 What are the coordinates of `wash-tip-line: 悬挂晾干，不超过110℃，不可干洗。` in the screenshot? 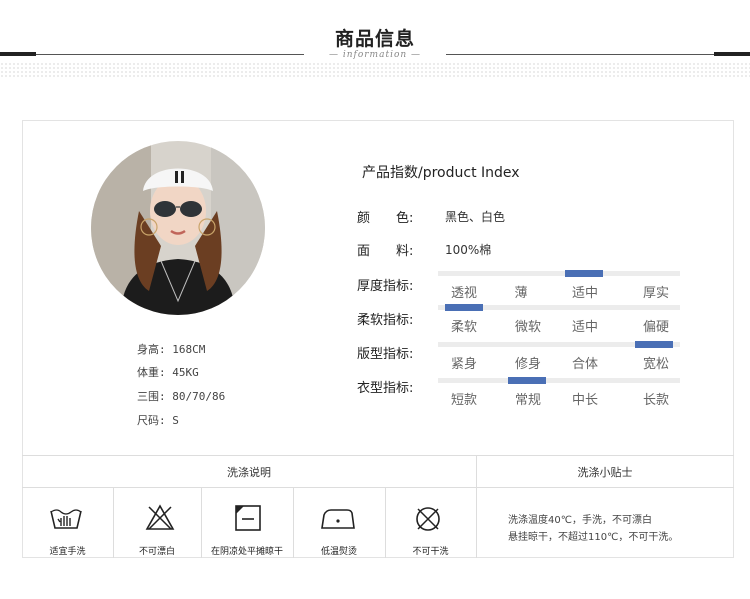 It's located at (593, 537).